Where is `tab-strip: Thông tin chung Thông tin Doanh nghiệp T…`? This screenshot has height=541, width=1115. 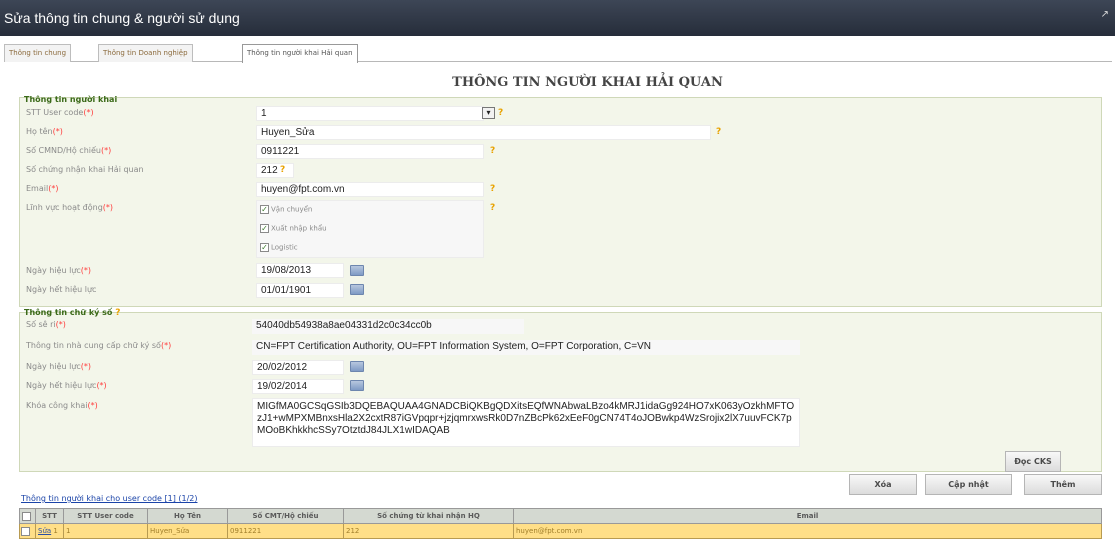
tab-strip: Thông tin chung Thông tin Doanh nghiệp T… is located at coordinates (558, 53).